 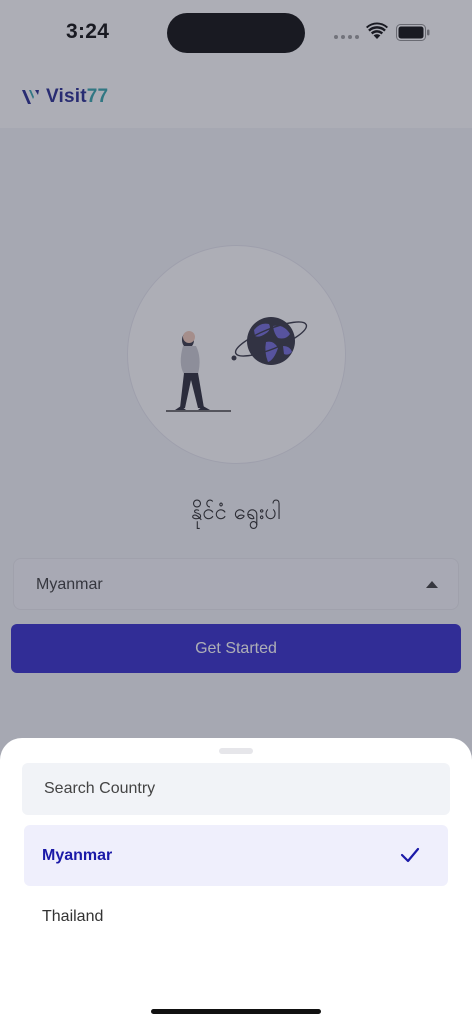 What do you see at coordinates (236, 916) in the screenshot?
I see `country-option-thailand: Thailand` at bounding box center [236, 916].